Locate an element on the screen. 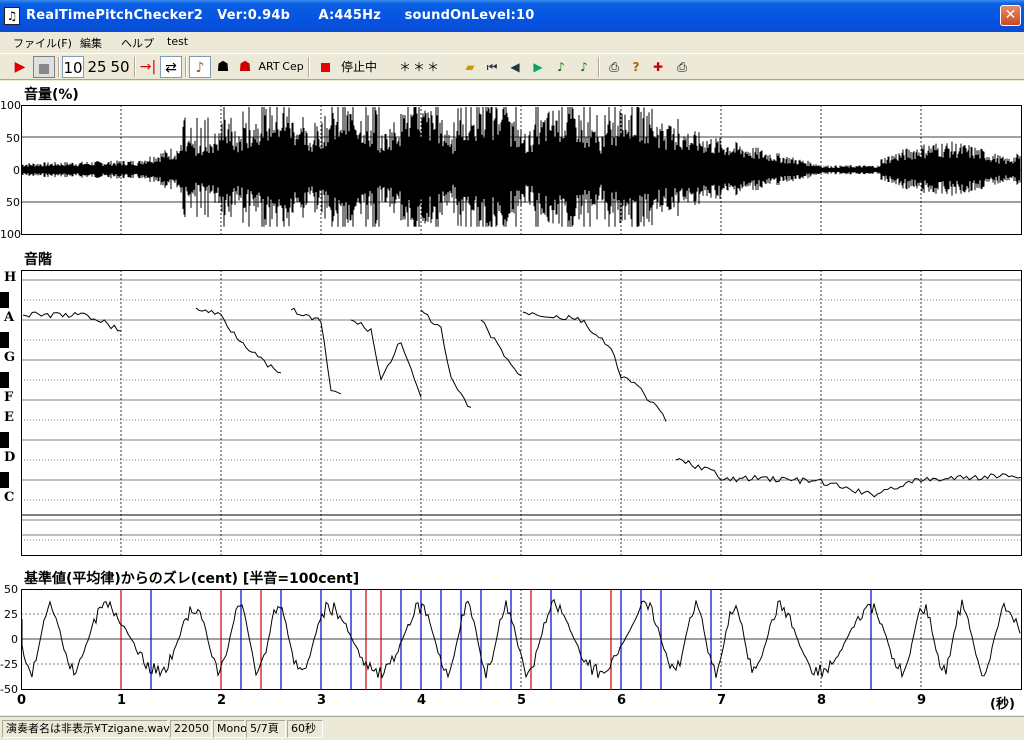 The image size is (1024, 740). print-icon: ⎙ is located at coordinates (682, 67).